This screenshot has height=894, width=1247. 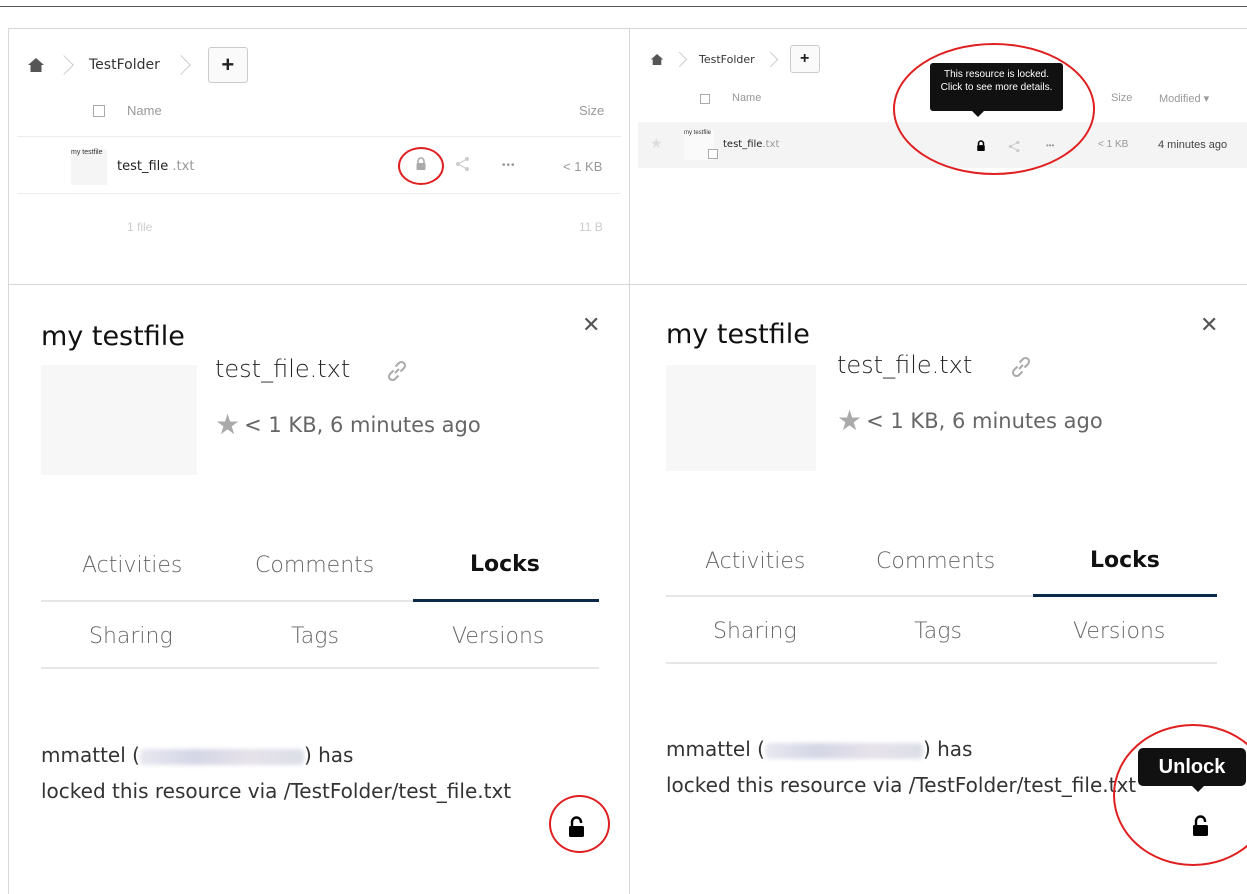 I want to click on file-modified: 4 minutes ago, so click(x=1193, y=145).